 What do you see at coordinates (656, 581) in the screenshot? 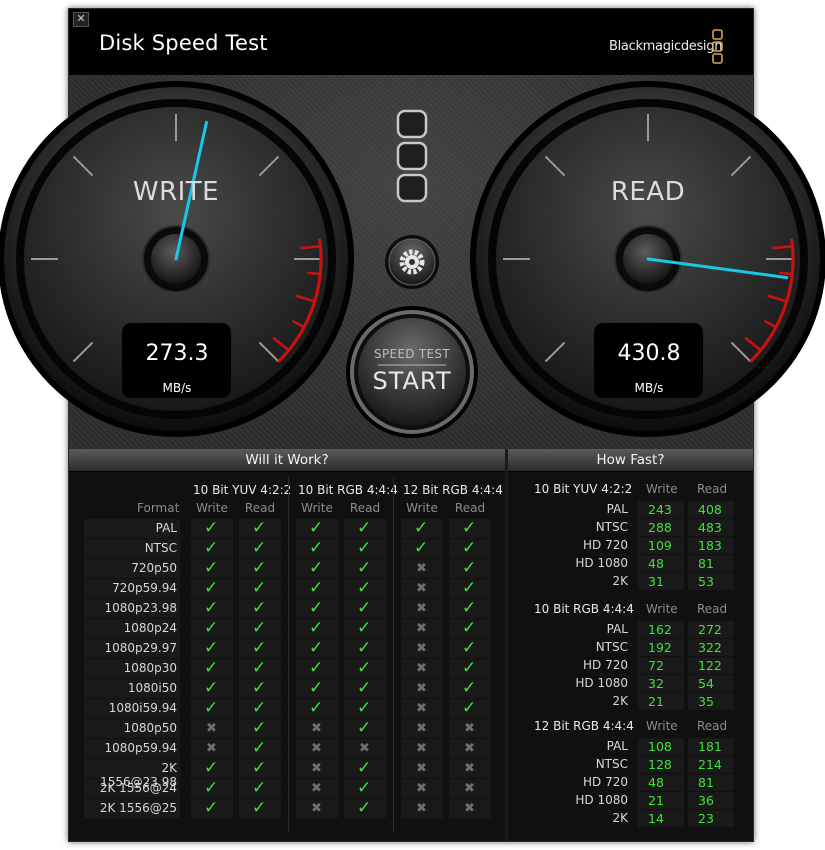
I see `write-speed-value: 31` at bounding box center [656, 581].